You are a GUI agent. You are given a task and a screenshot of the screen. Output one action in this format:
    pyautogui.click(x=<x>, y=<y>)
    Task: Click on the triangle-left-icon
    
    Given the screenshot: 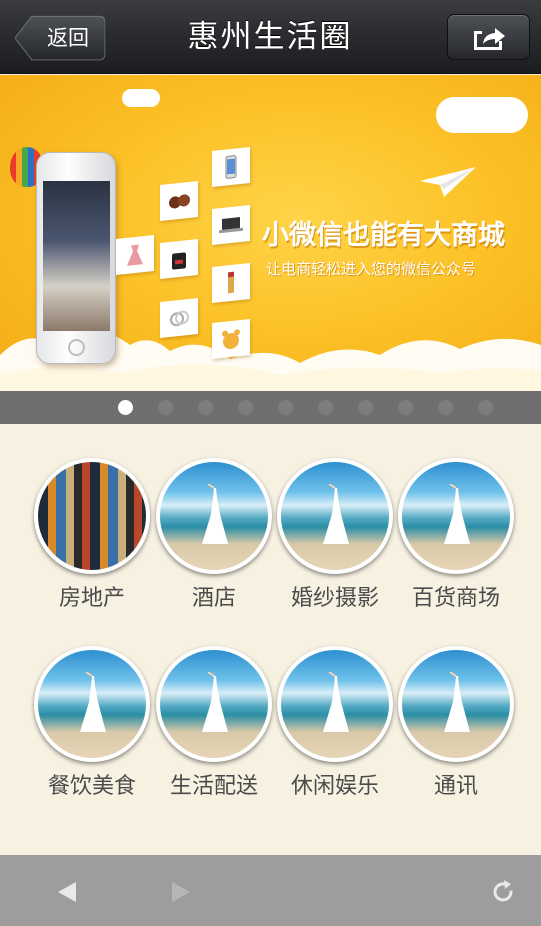 What is the action you would take?
    pyautogui.click(x=67, y=892)
    